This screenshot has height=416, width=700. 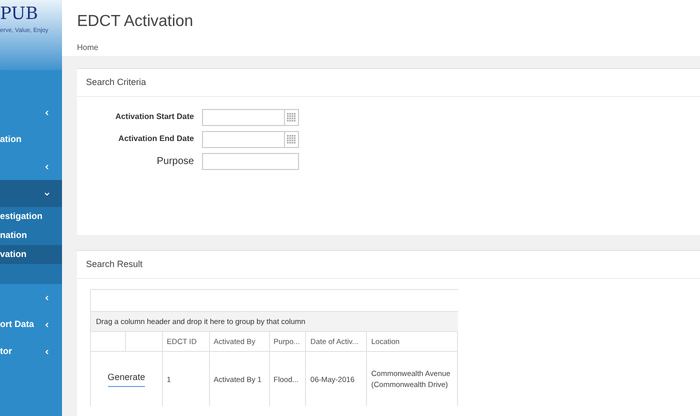 What do you see at coordinates (31, 139) in the screenshot?
I see `sidebar-item: ation` at bounding box center [31, 139].